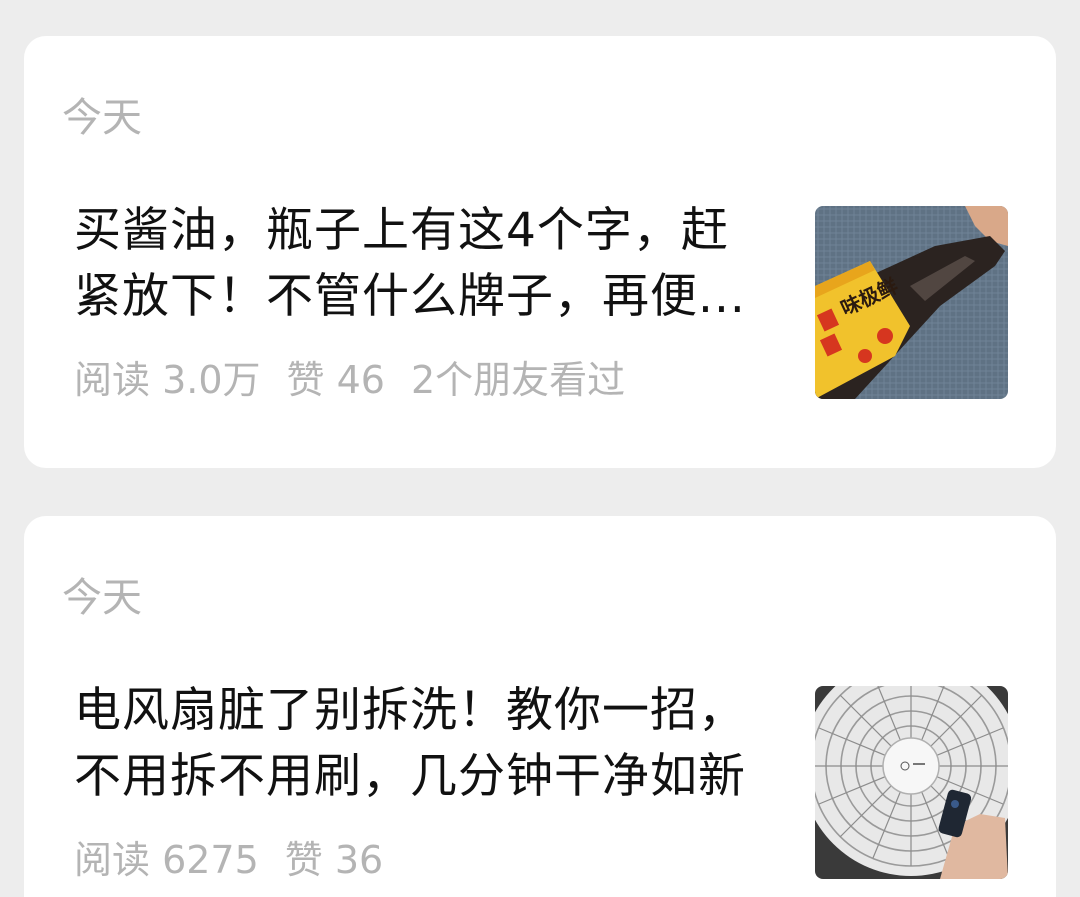  Describe the element at coordinates (334, 860) in the screenshot. I see `like-count: 赞 36` at that location.